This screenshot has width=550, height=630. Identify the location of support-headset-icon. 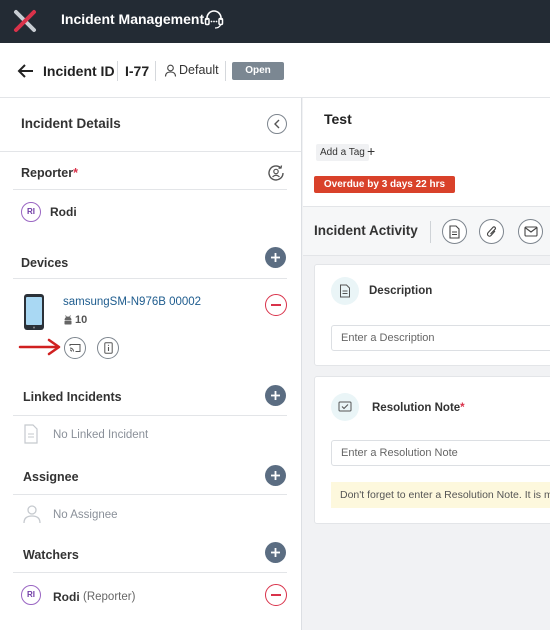
(214, 19).